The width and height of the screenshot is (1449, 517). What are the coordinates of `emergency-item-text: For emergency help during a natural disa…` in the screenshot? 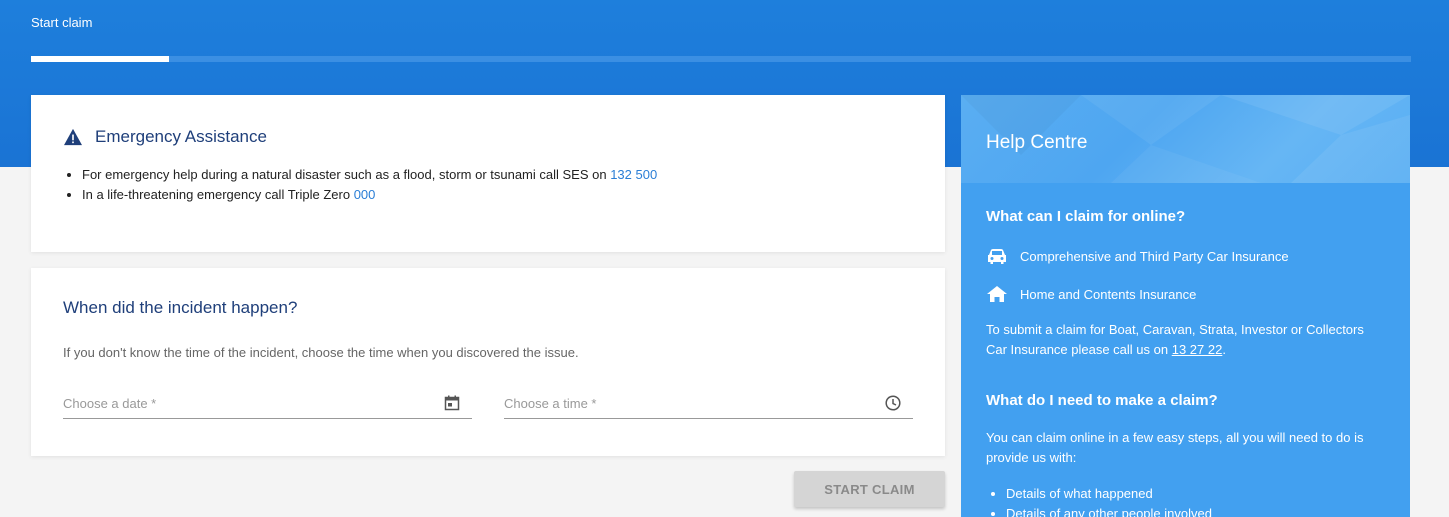 It's located at (346, 174).